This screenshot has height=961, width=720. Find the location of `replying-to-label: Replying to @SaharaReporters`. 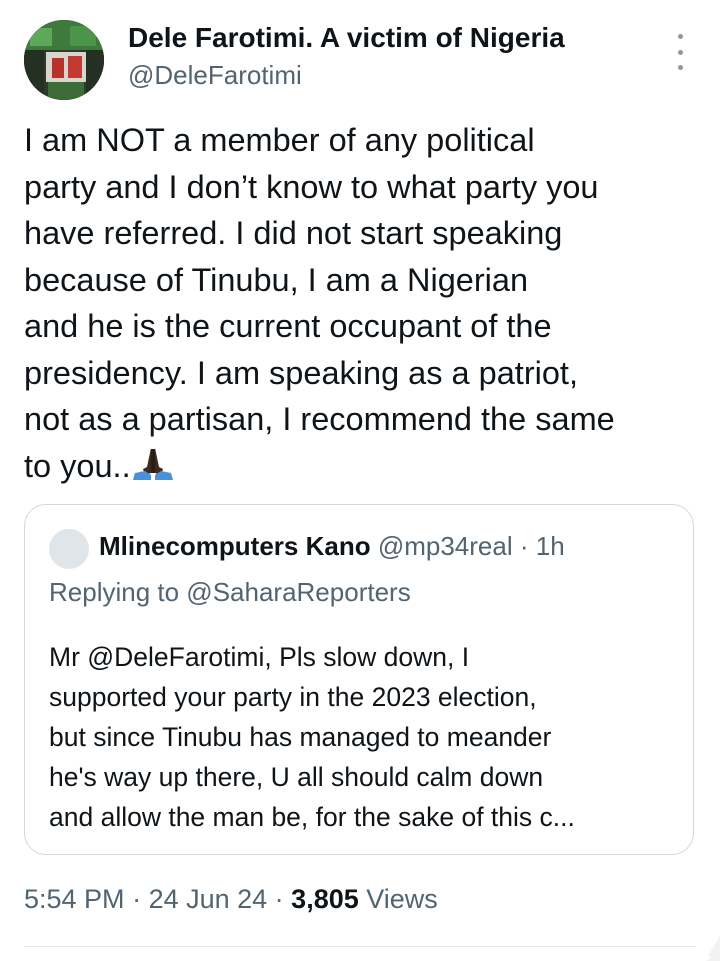

replying-to-label: Replying to @SaharaReporters is located at coordinates (230, 592).